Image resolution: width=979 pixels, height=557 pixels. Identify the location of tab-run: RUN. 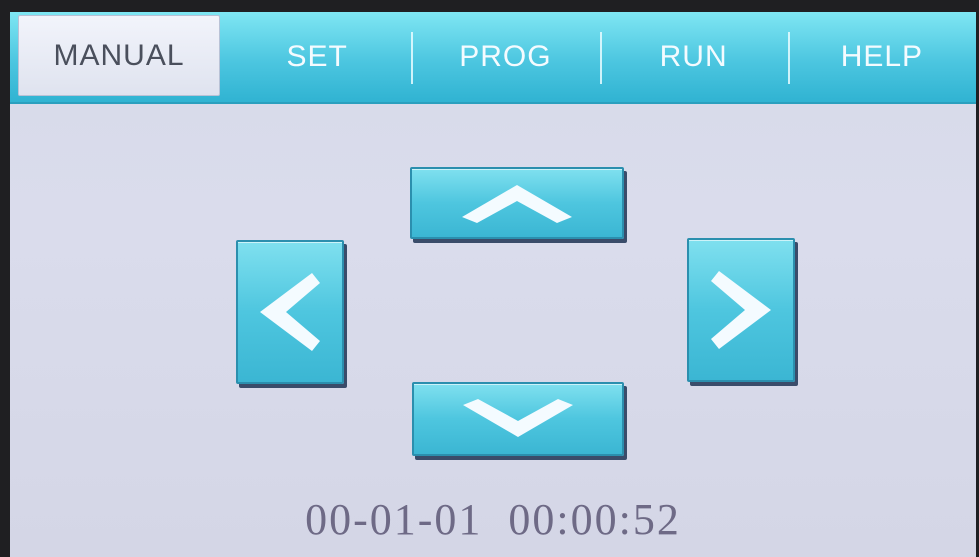
(693, 57).